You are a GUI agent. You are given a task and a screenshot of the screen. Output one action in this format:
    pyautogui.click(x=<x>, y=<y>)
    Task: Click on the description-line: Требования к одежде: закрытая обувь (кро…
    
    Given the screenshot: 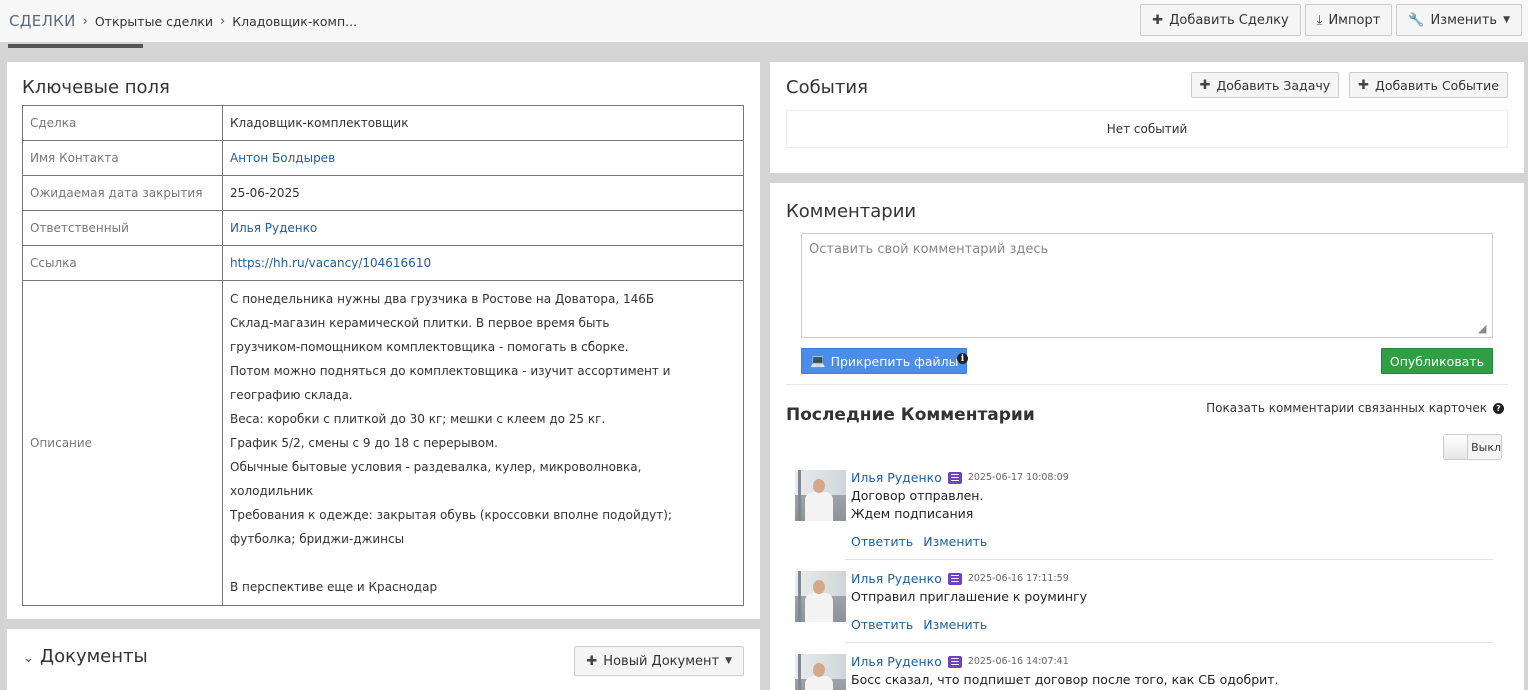 What is the action you would take?
    pyautogui.click(x=451, y=515)
    